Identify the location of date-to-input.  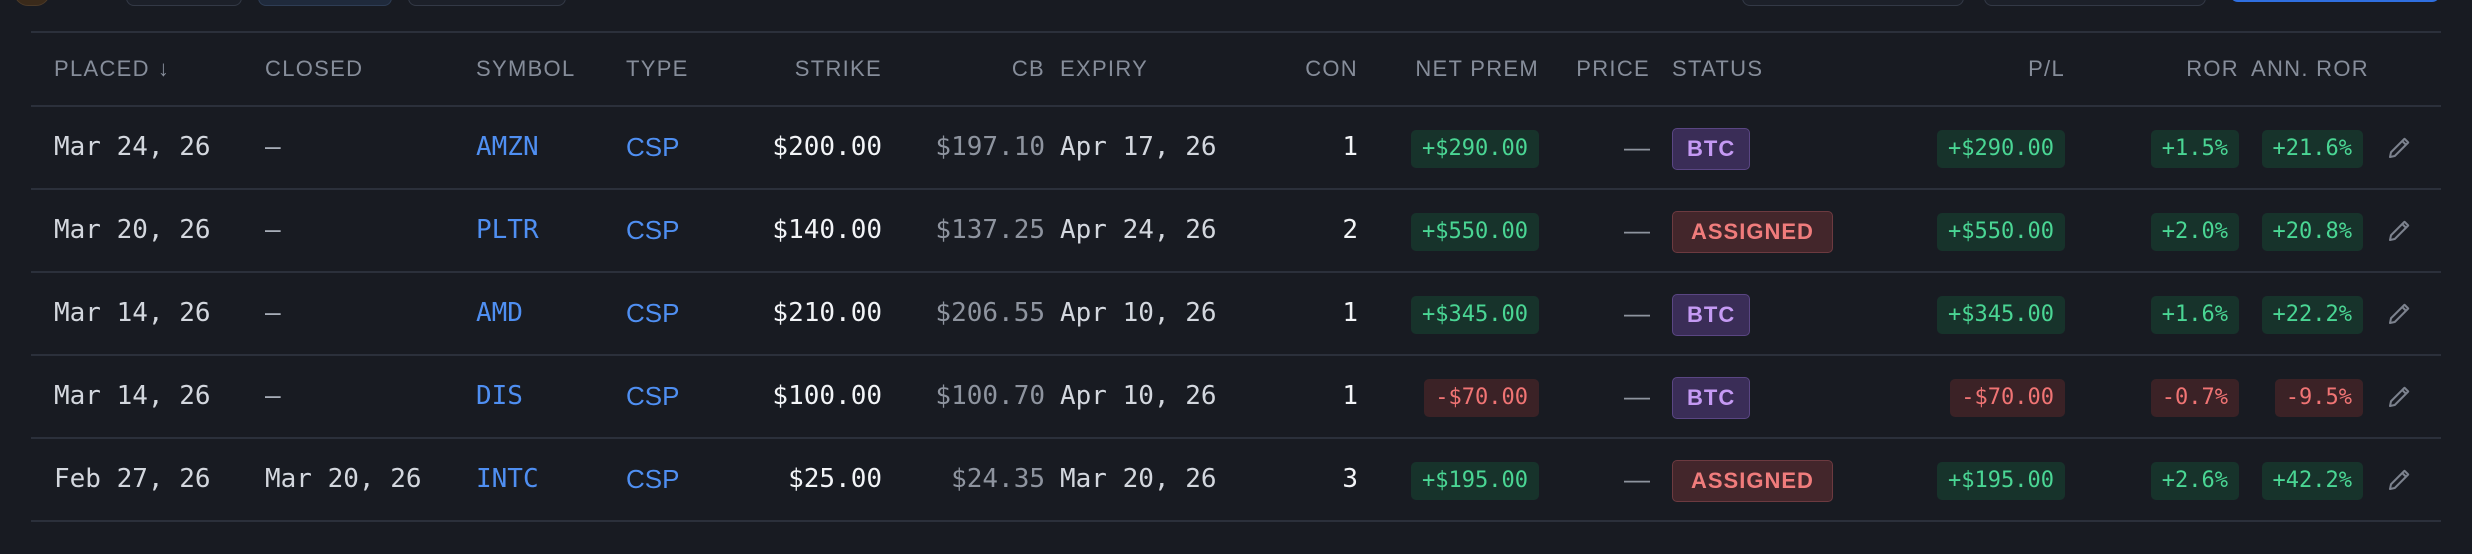
(2095, 3).